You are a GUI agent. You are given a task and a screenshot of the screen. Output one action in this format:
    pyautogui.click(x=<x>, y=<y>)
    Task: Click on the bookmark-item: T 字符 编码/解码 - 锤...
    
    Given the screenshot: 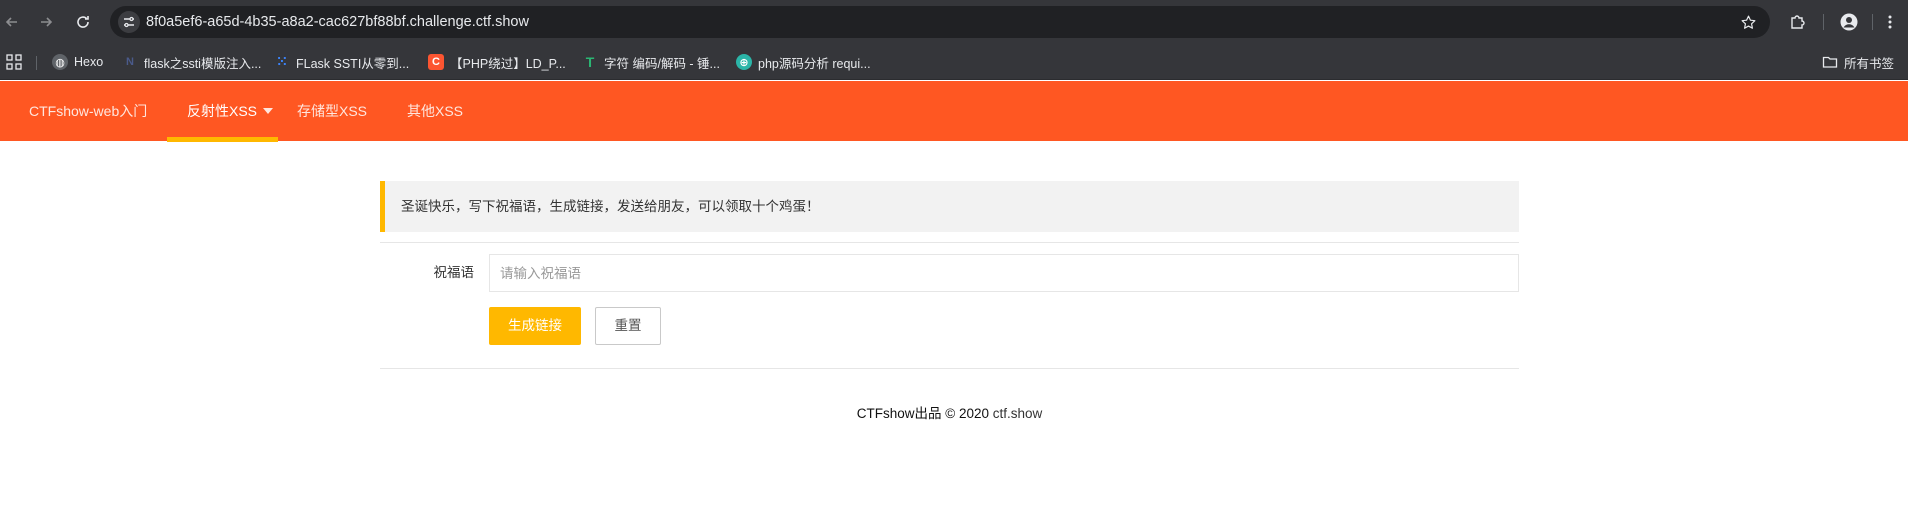 What is the action you would take?
    pyautogui.click(x=651, y=62)
    